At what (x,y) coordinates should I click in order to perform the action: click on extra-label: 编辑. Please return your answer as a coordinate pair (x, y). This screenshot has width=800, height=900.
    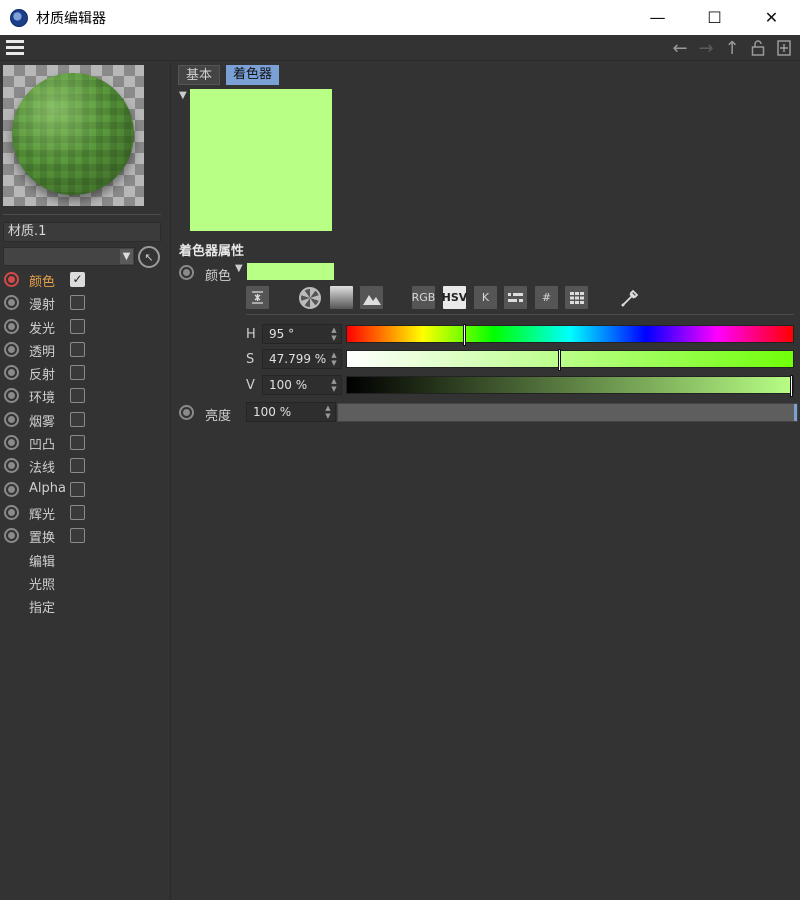
    Looking at the image, I should click on (42, 562).